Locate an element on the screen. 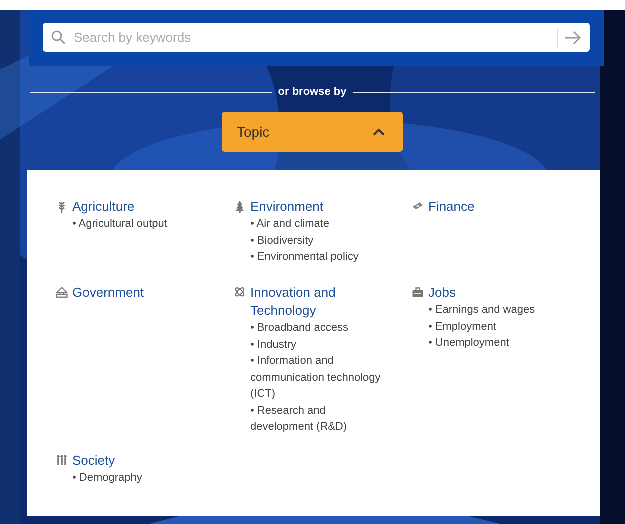  search-field: Search by keywords is located at coordinates (316, 37).